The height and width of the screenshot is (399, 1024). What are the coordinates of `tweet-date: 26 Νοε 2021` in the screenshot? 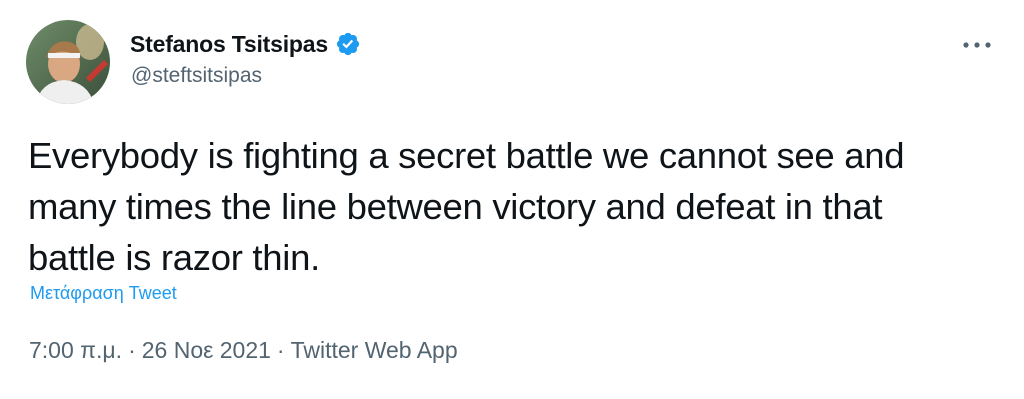 It's located at (206, 350).